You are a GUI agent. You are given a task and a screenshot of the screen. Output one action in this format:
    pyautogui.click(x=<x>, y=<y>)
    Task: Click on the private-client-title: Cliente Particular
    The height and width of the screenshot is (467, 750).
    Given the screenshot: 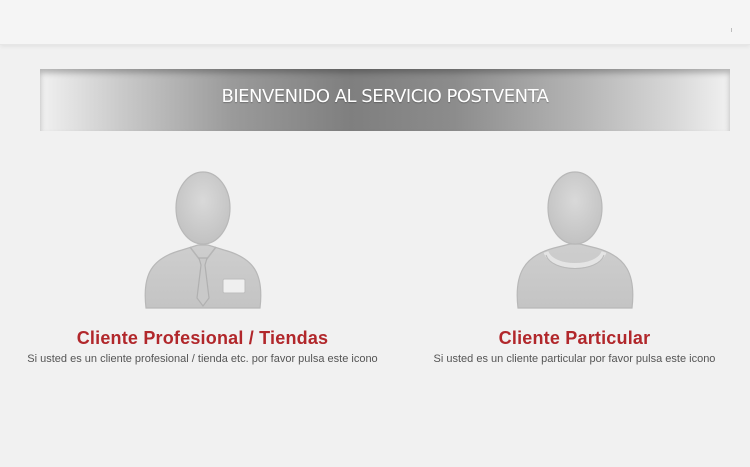 What is the action you would take?
    pyautogui.click(x=568, y=338)
    